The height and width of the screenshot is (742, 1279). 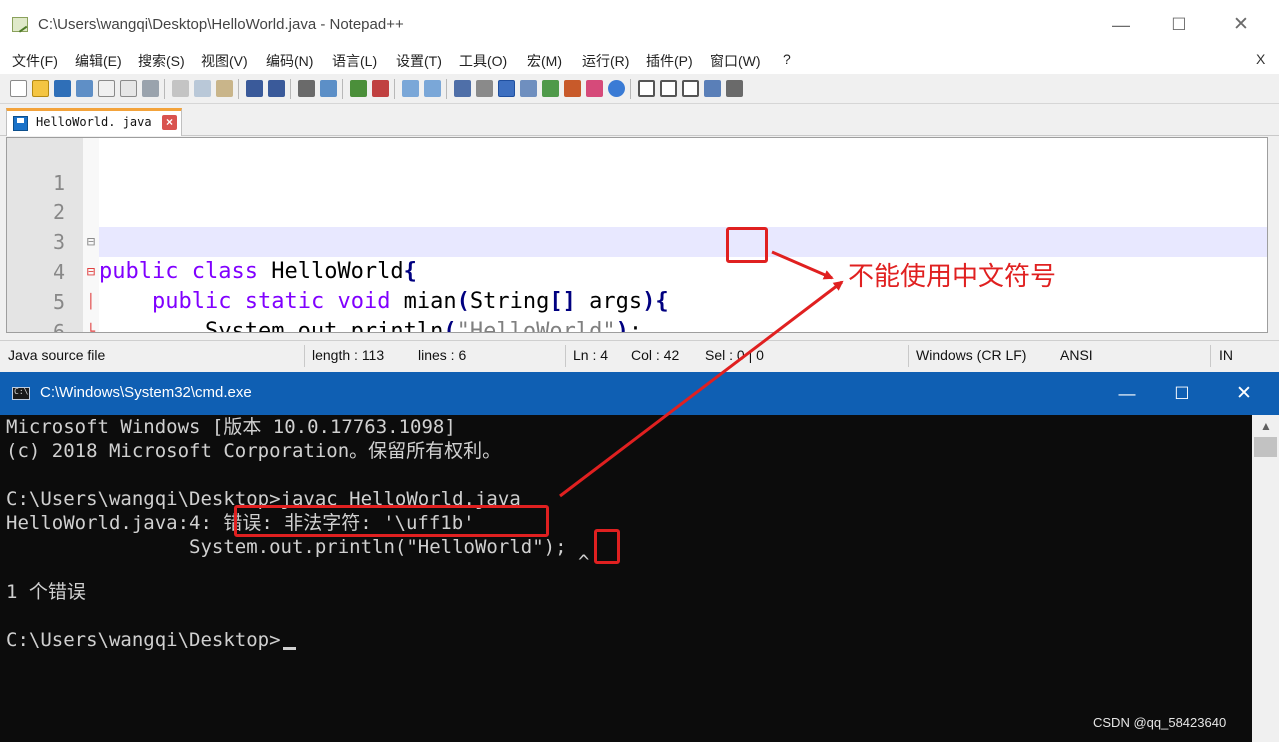 What do you see at coordinates (607, 546) in the screenshot?
I see `annotation-box-console-semicolon` at bounding box center [607, 546].